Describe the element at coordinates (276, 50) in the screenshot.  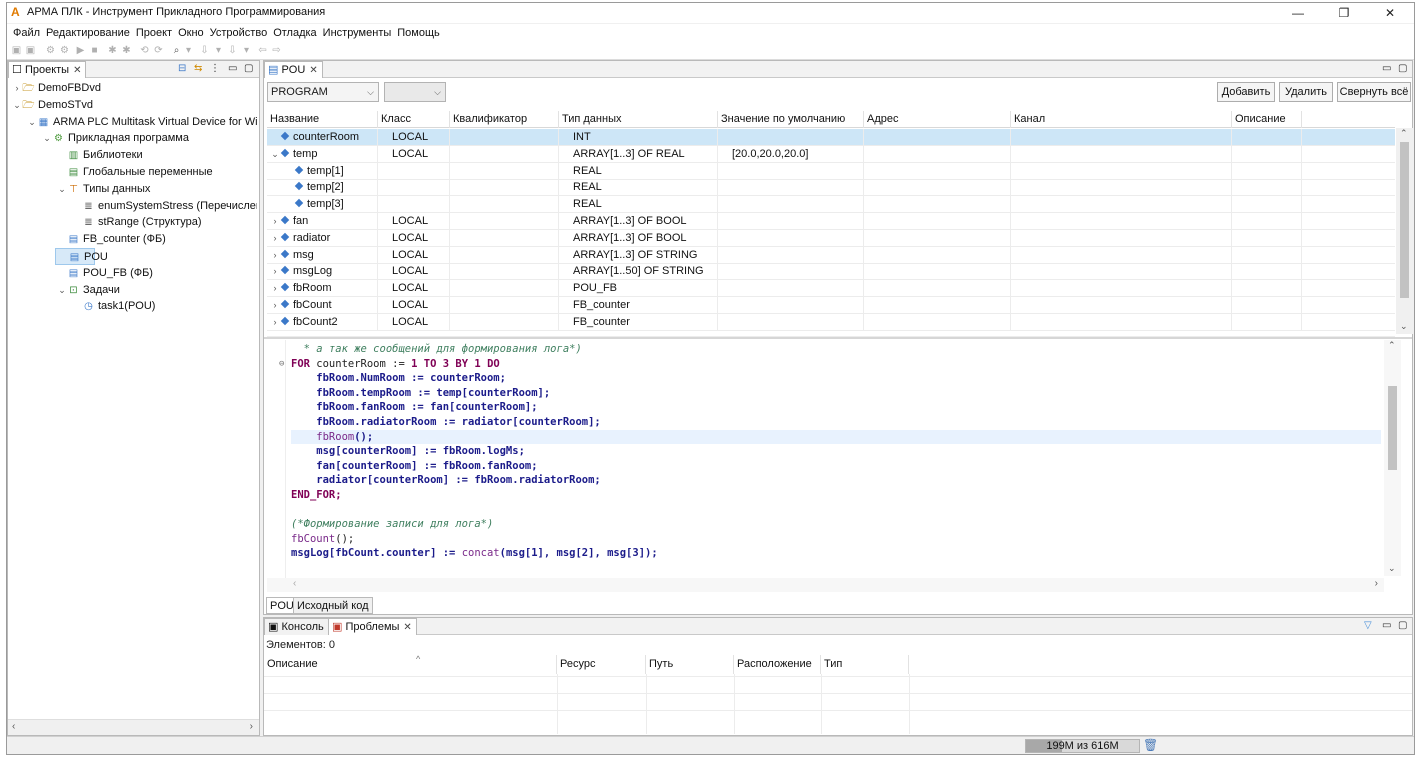
I see `forward-icon: ⇨` at that location.